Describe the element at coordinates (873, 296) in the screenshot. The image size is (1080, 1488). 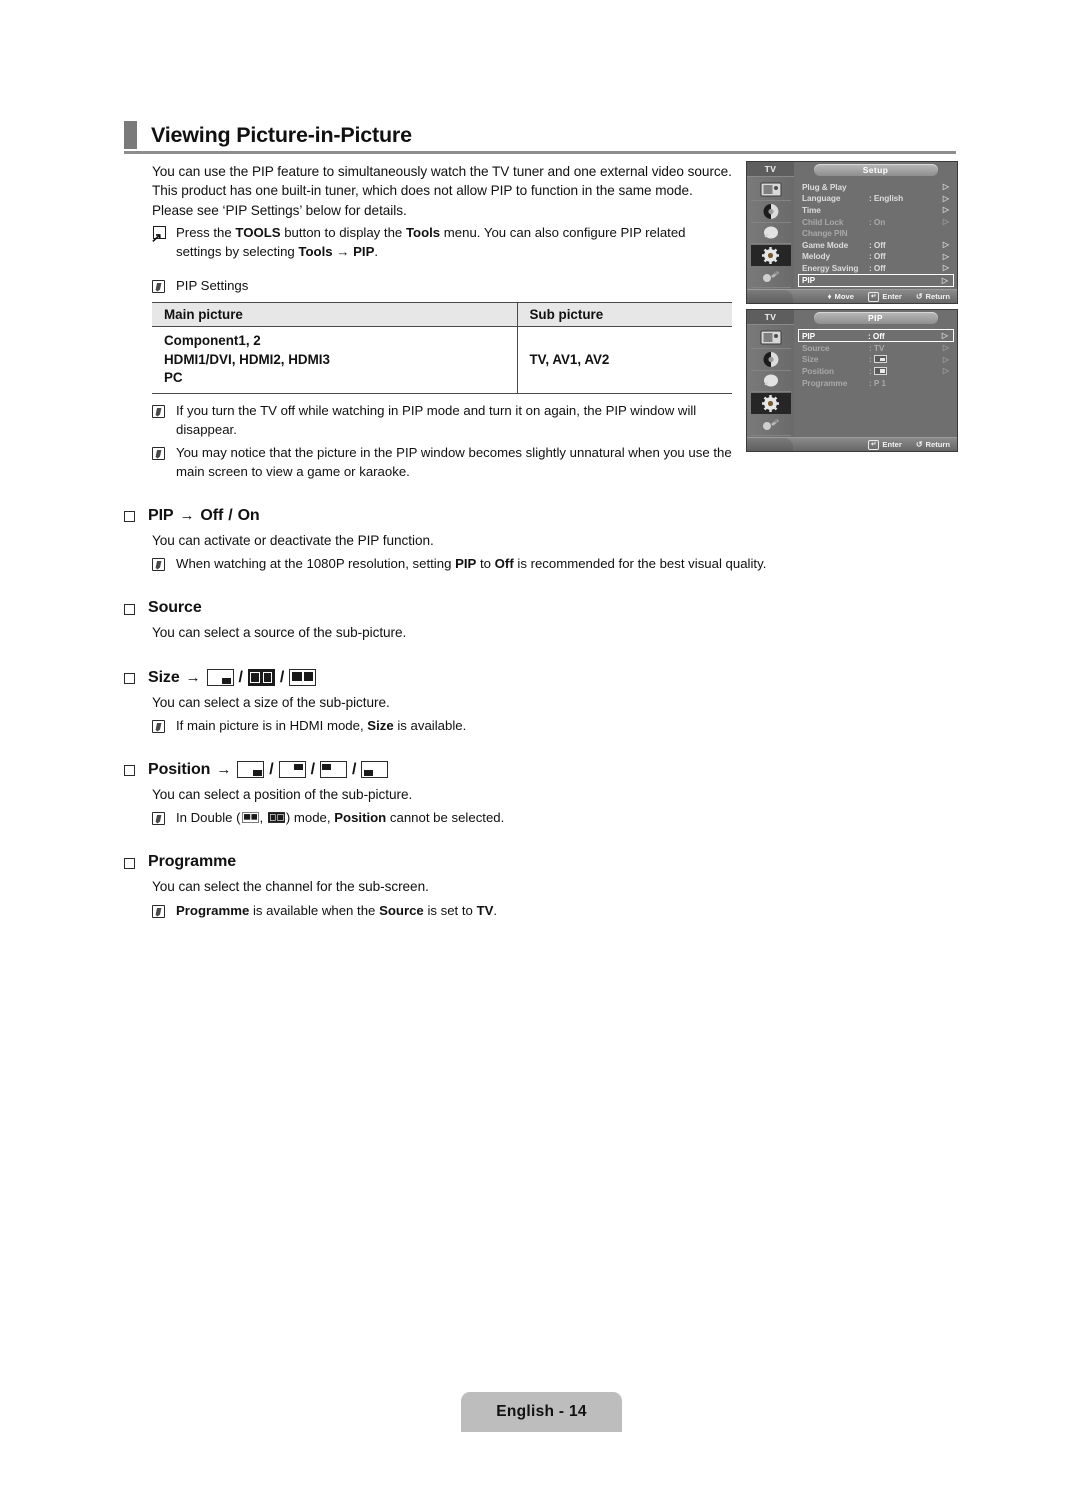
I see `enter-key-icon: ↵` at that location.